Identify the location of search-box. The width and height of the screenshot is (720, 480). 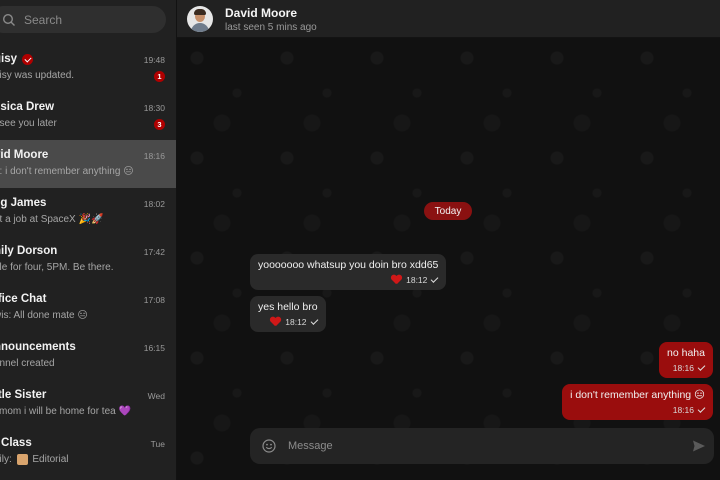
(83, 19).